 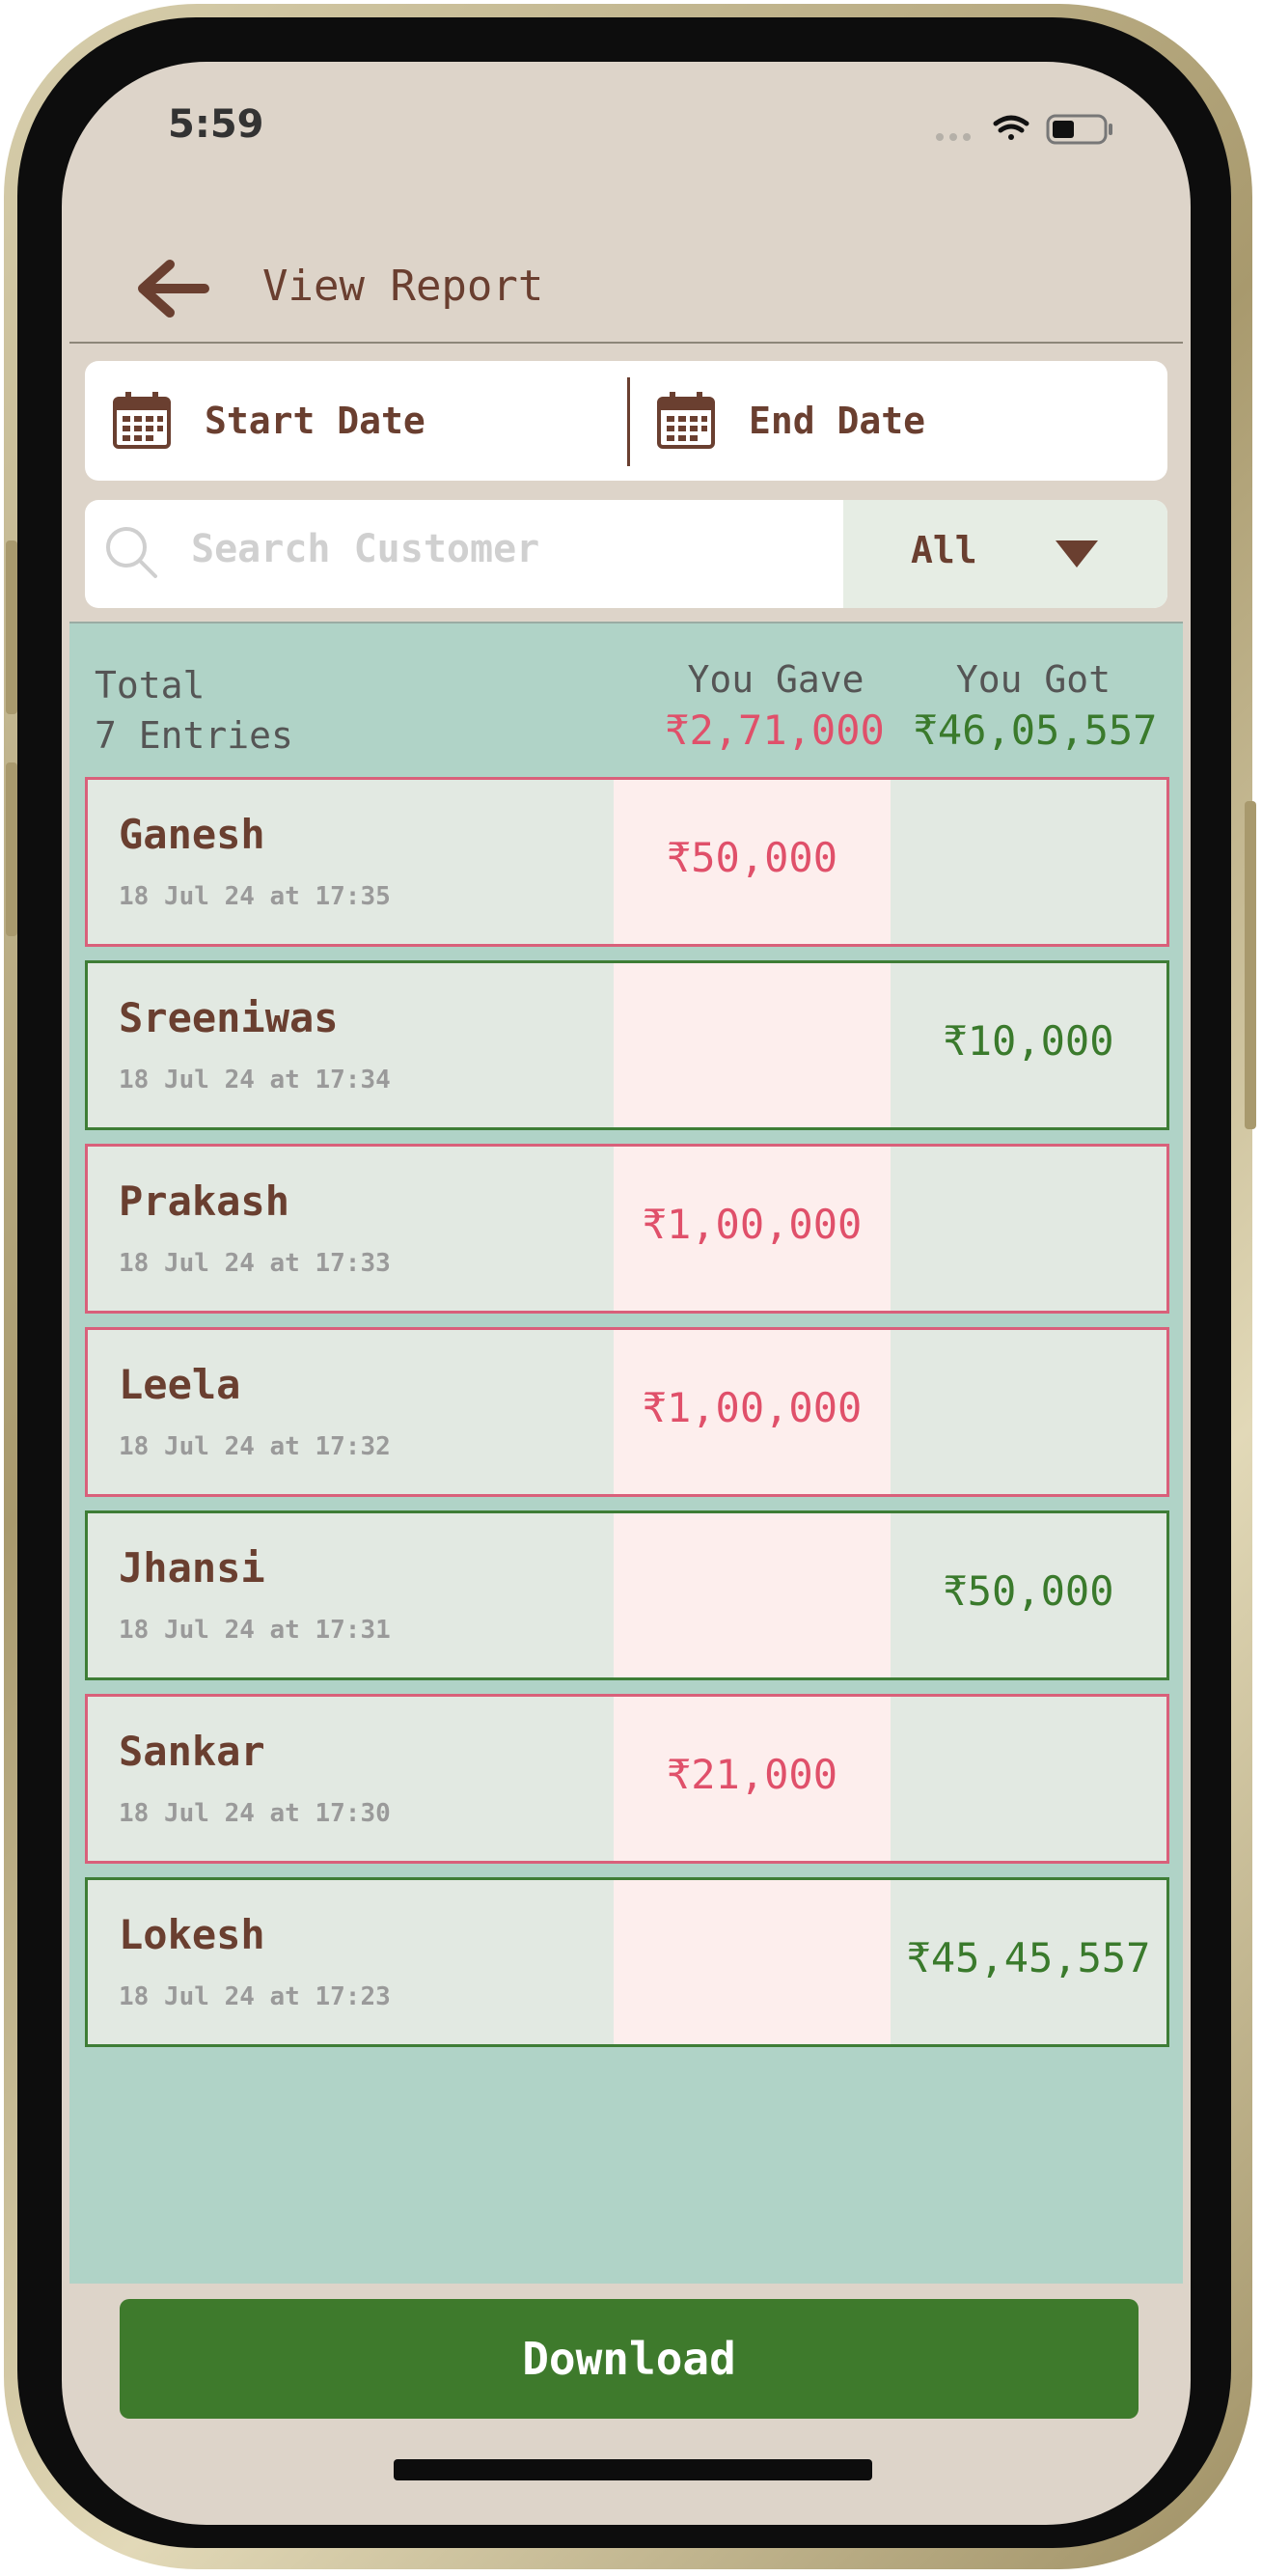 What do you see at coordinates (626, 343) in the screenshot?
I see `header-divider` at bounding box center [626, 343].